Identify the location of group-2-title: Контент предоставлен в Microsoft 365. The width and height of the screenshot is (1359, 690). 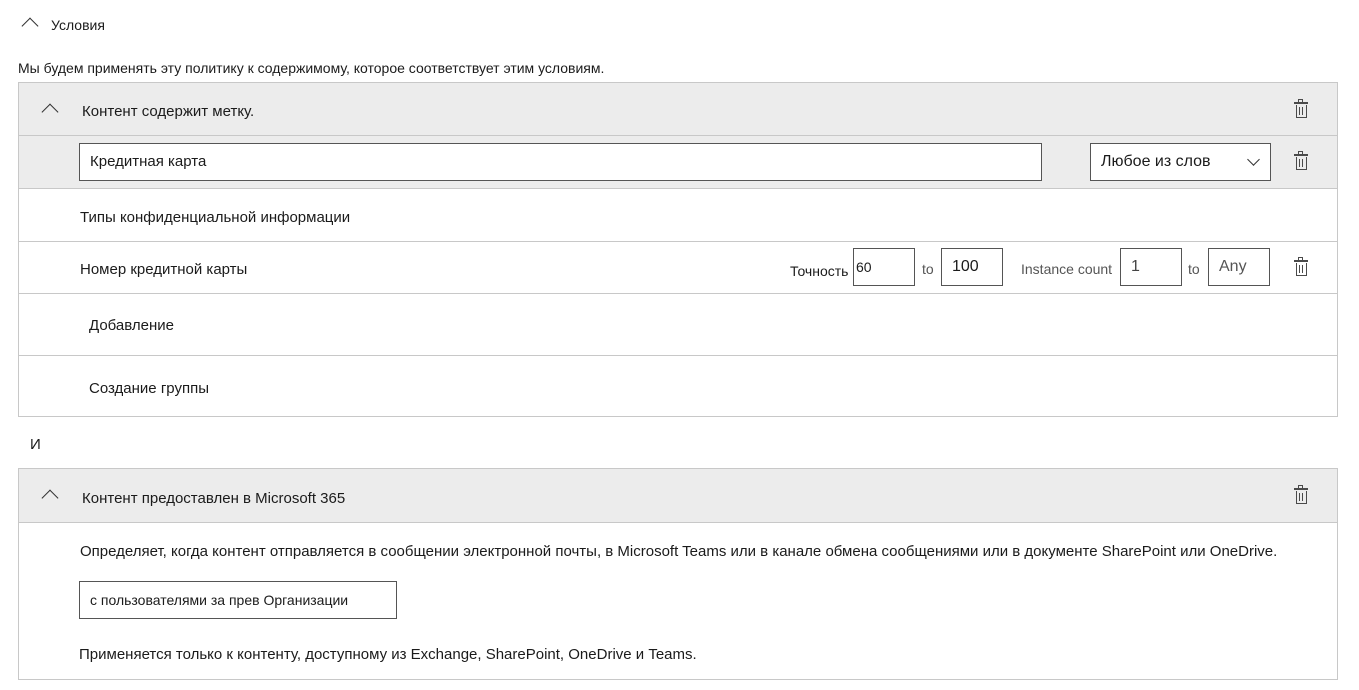
(214, 498).